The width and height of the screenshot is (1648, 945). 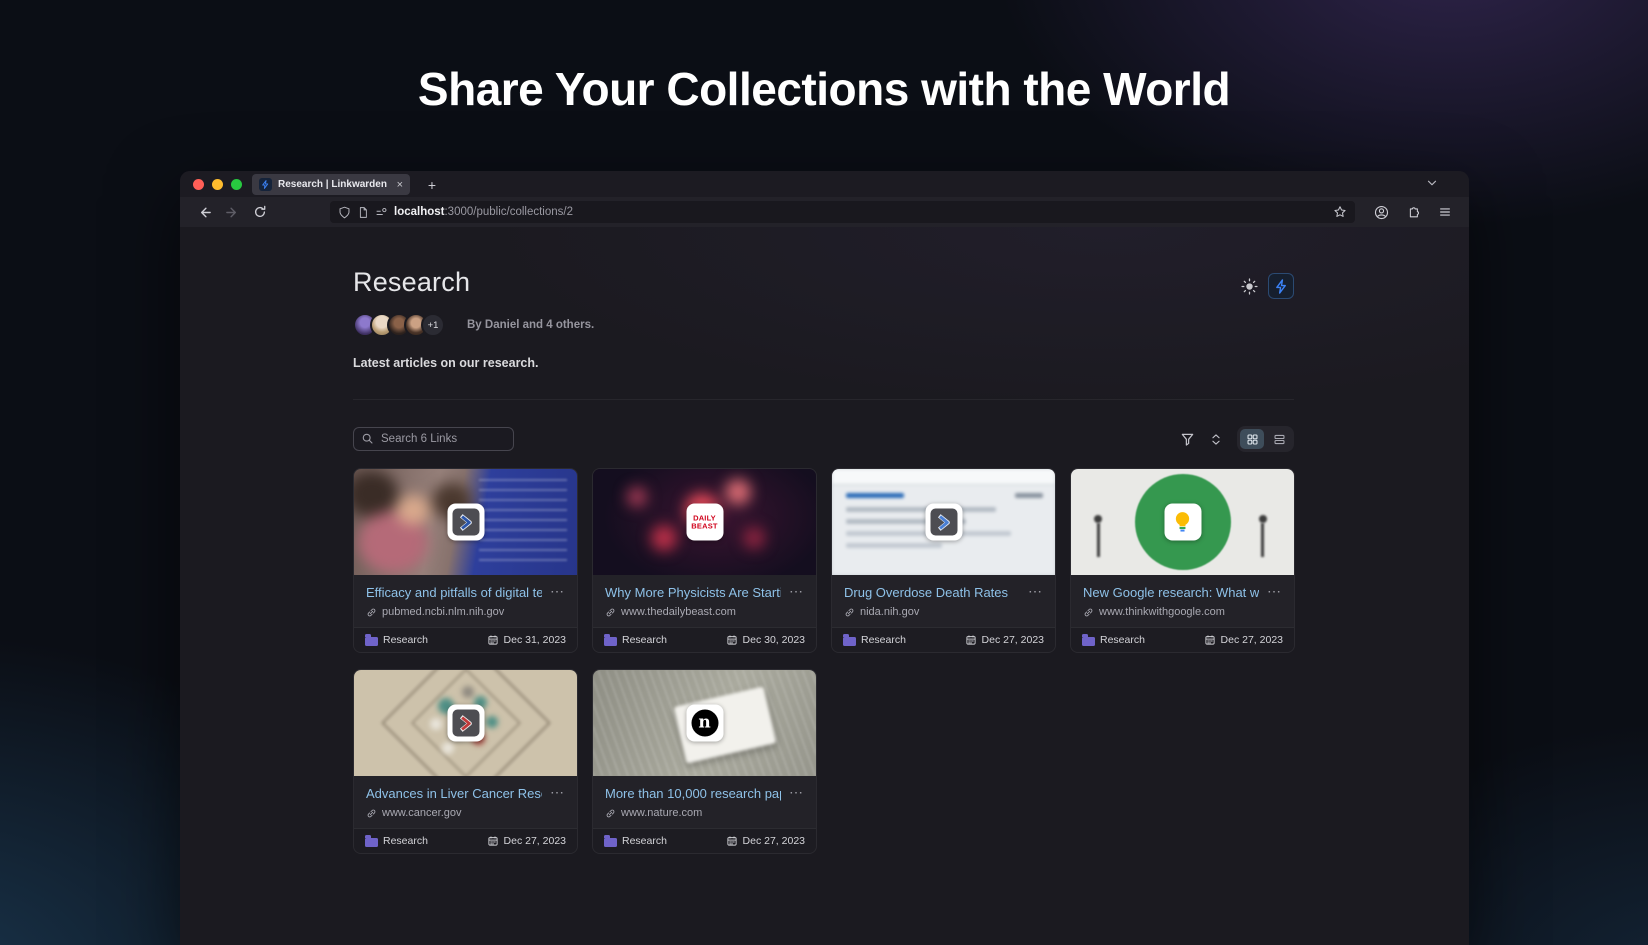 I want to click on window-controls, so click(x=217, y=184).